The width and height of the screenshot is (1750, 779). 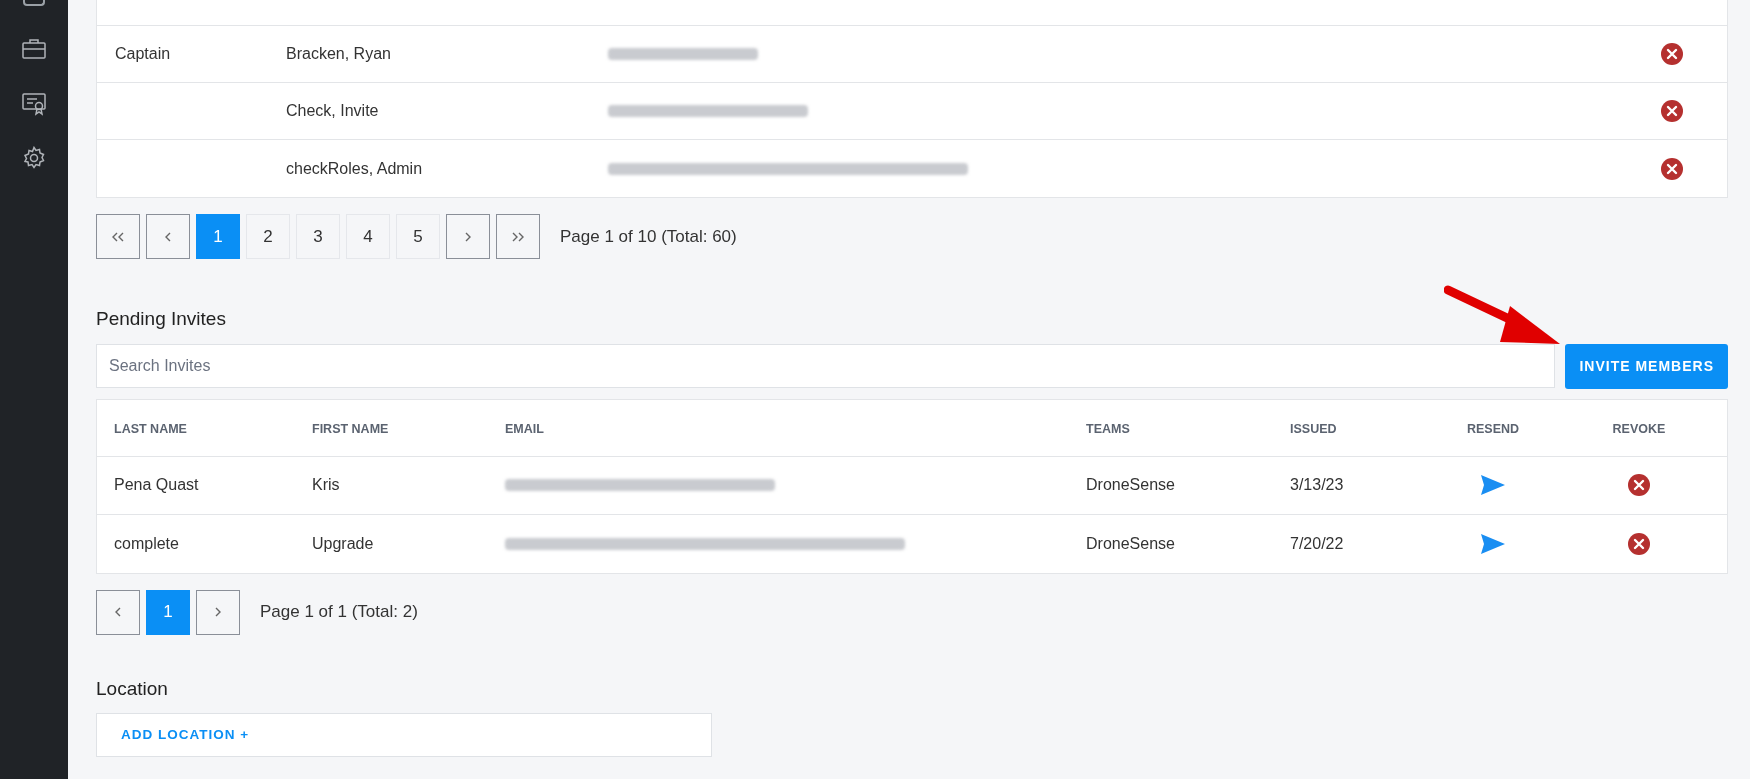 I want to click on table-cell: Upgrade, so click(x=343, y=543).